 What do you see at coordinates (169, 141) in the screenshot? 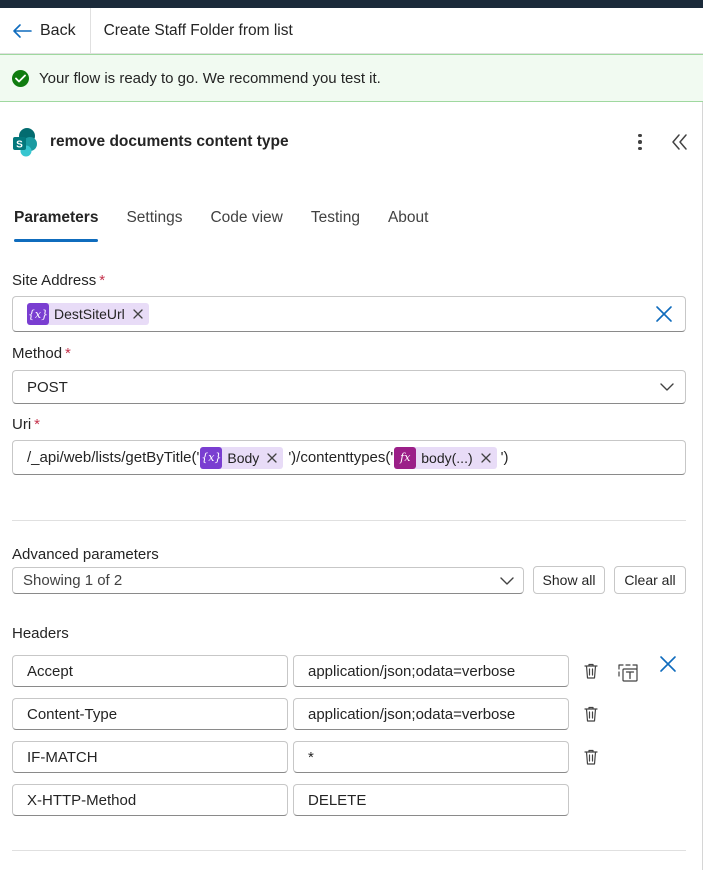
I see `action-title: remove documents content type` at bounding box center [169, 141].